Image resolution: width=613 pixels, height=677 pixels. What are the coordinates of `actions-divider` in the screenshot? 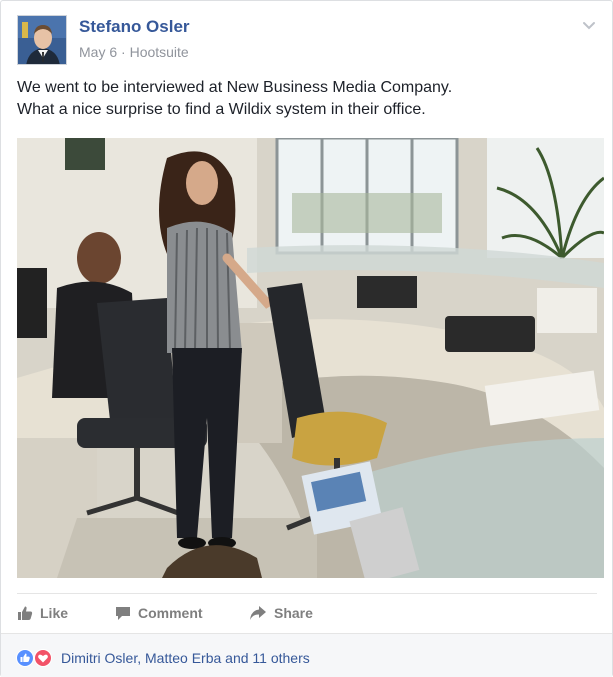 It's located at (307, 593).